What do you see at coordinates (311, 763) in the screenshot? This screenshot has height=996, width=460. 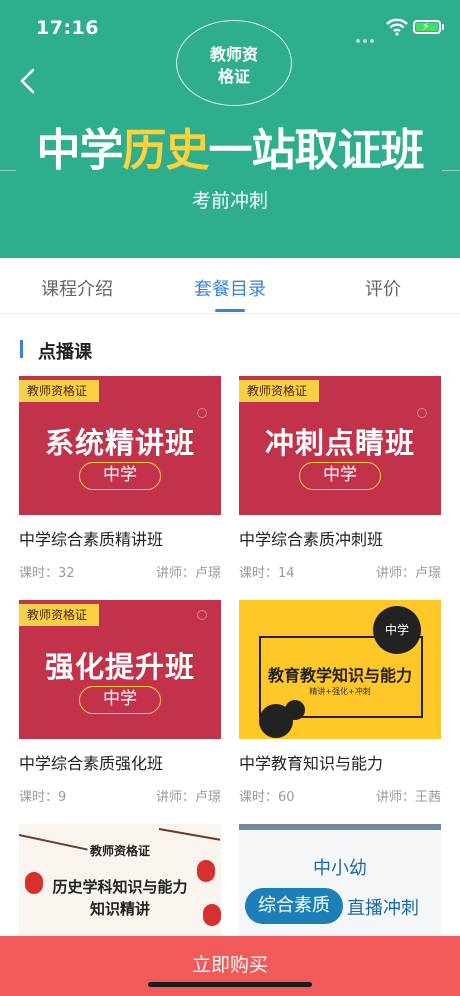 I see `course-title: 中学教育知识与能力` at bounding box center [311, 763].